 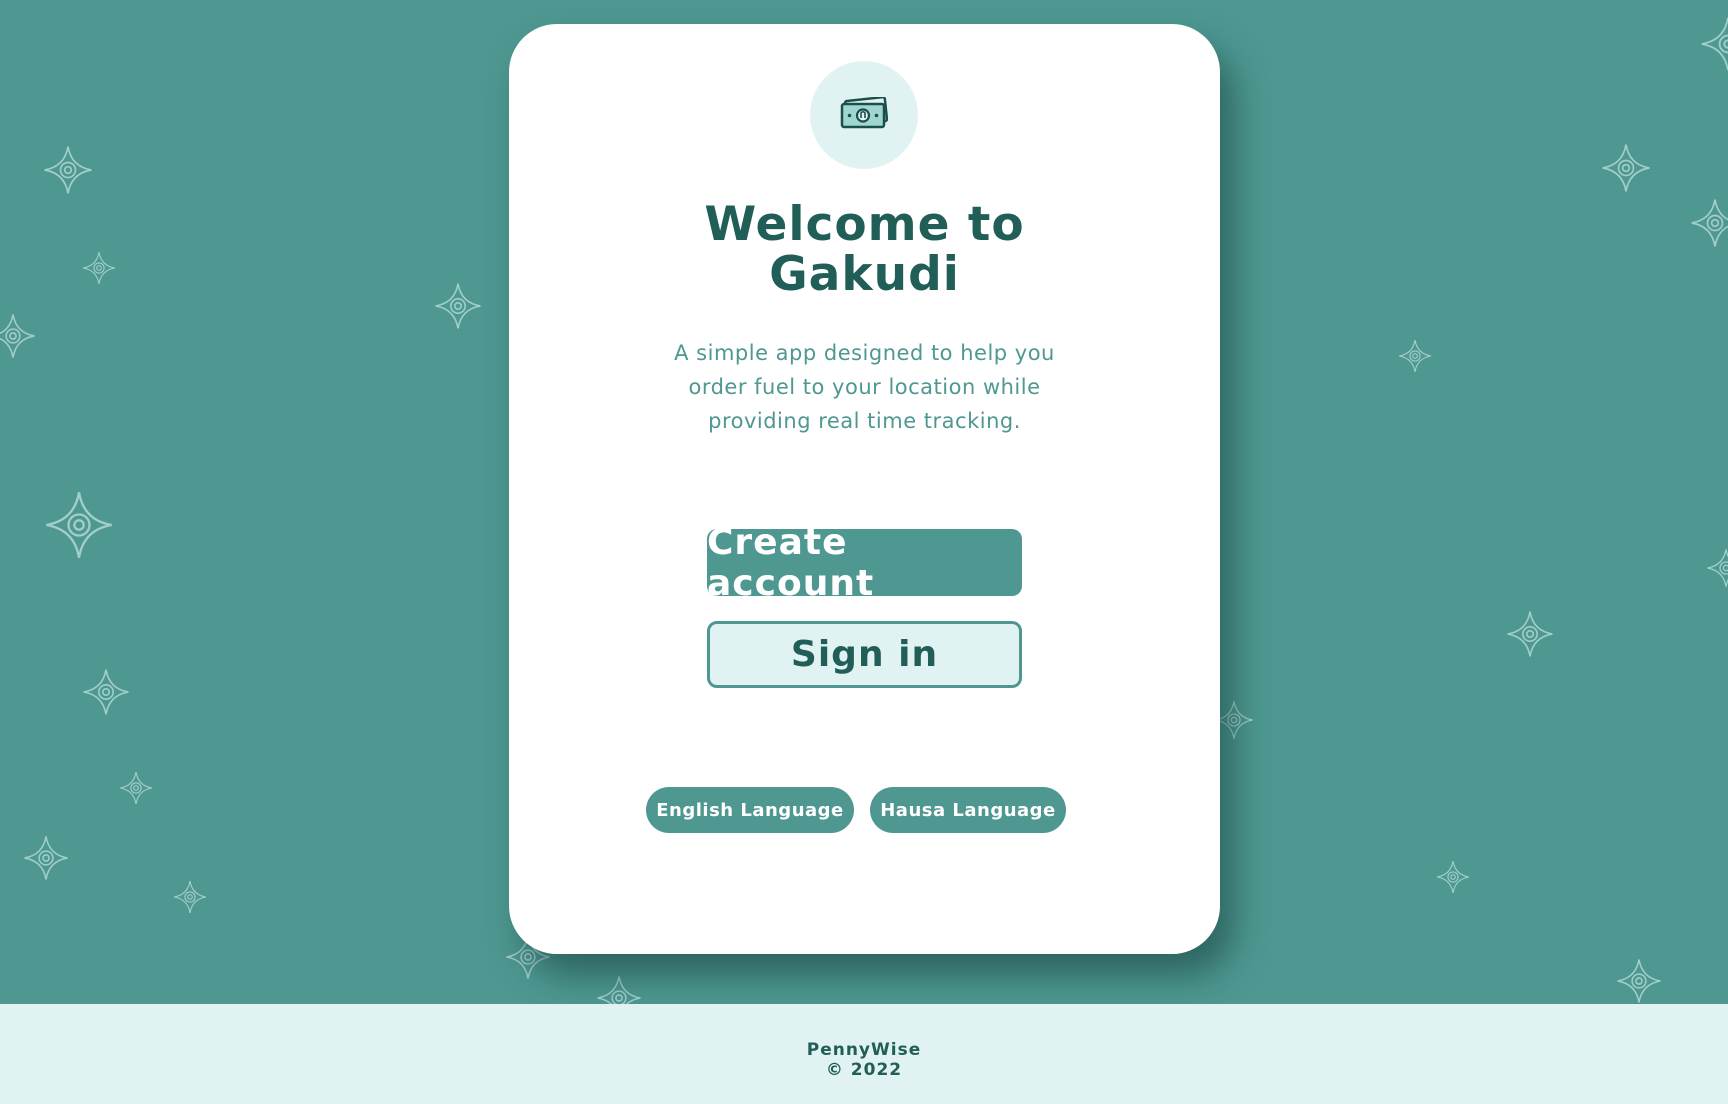 I want to click on footer: PennyWise © 2022, so click(x=864, y=1054).